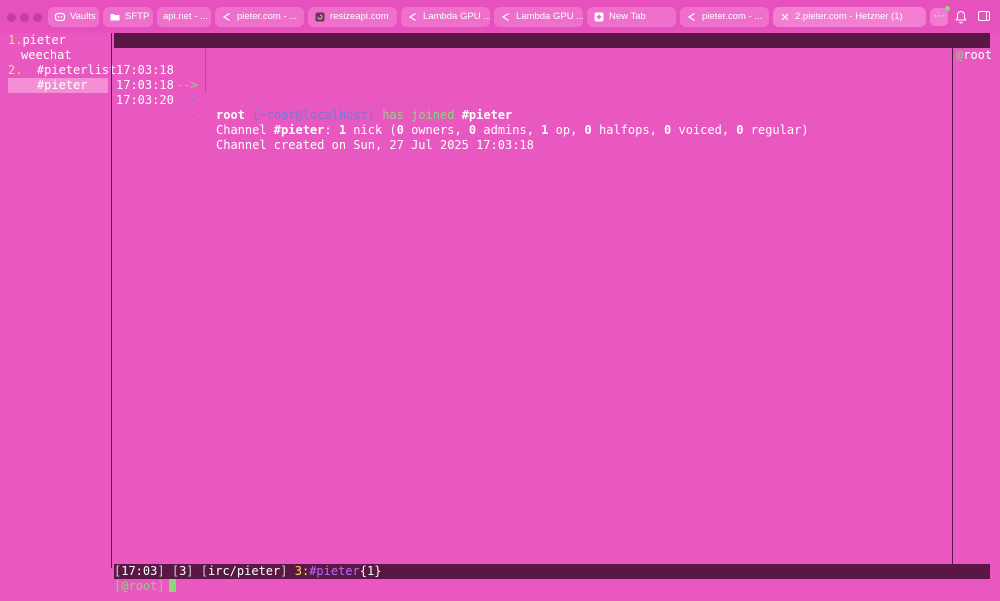  Describe the element at coordinates (11, 17) in the screenshot. I see `close-window-button` at that location.